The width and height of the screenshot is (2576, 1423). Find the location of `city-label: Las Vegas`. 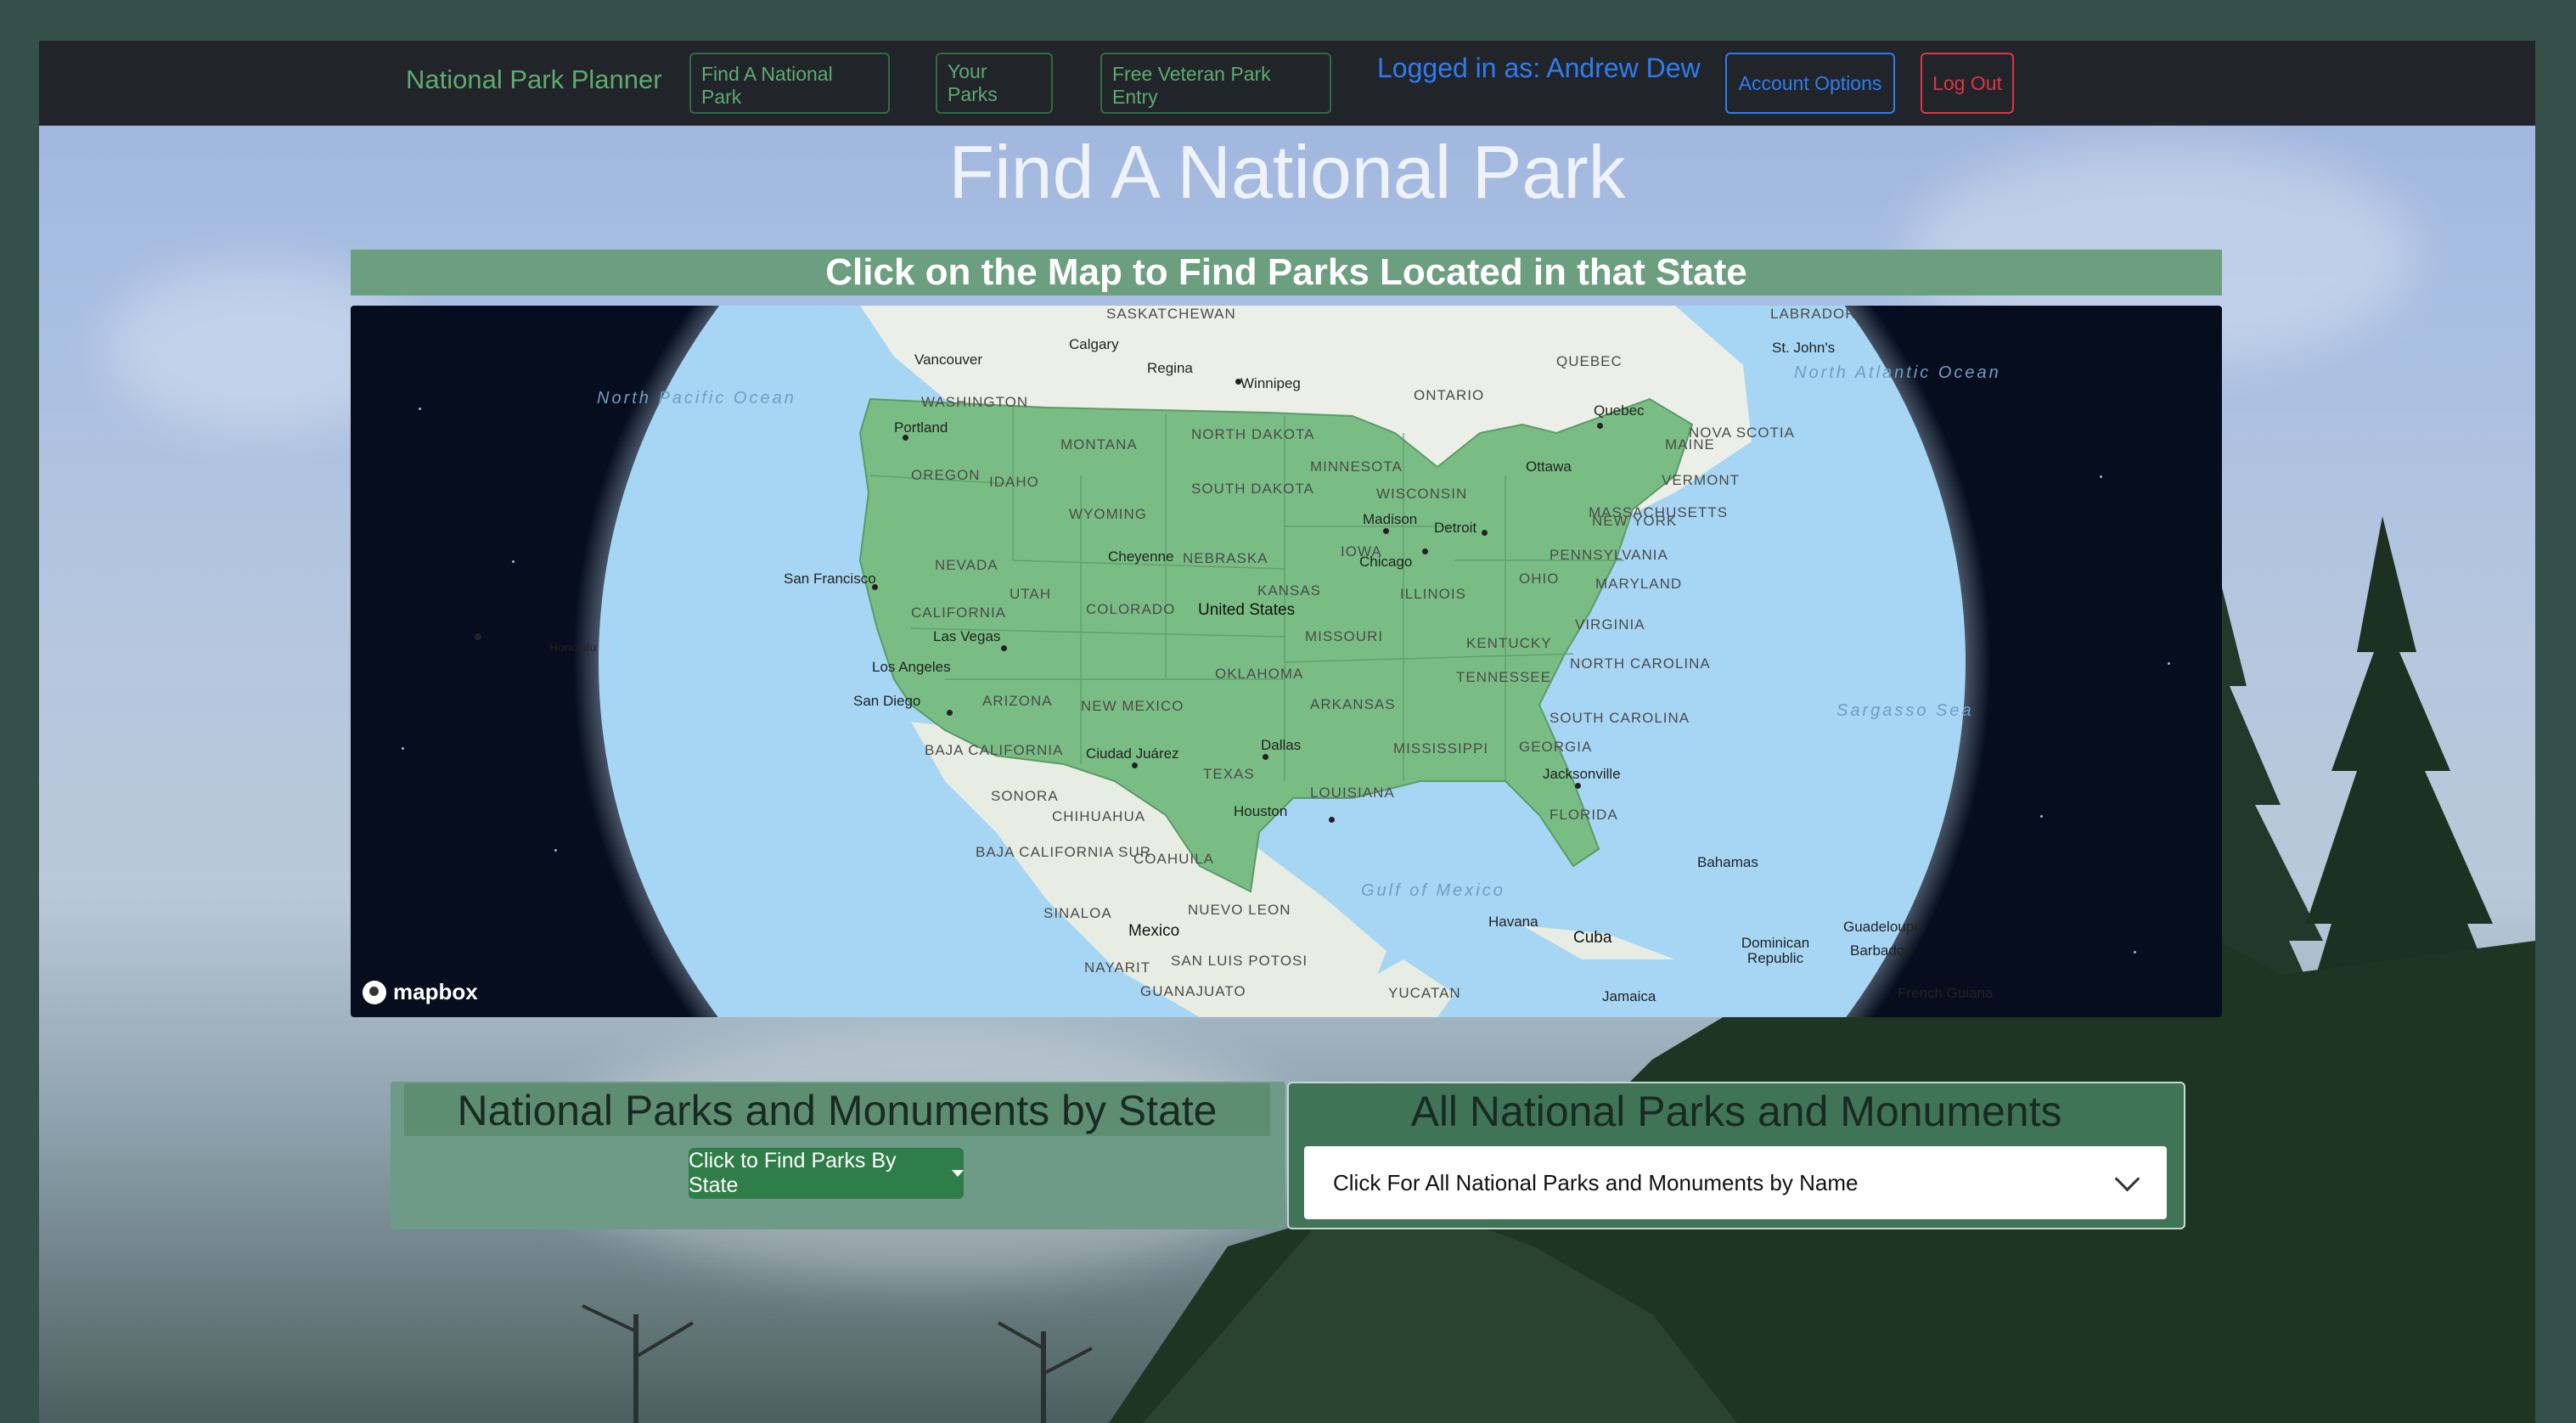

city-label: Las Vegas is located at coordinates (967, 636).